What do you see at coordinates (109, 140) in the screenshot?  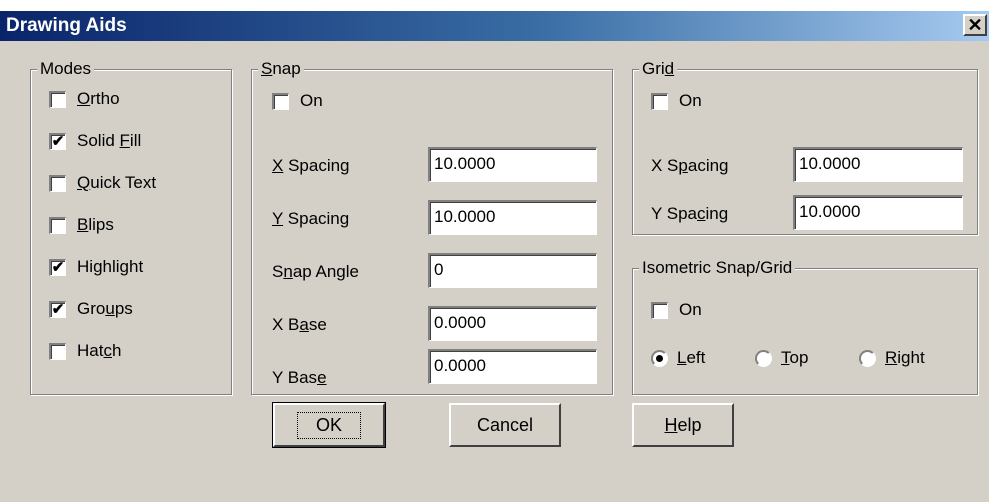 I see `solid-fill-label: Solid Fill` at bounding box center [109, 140].